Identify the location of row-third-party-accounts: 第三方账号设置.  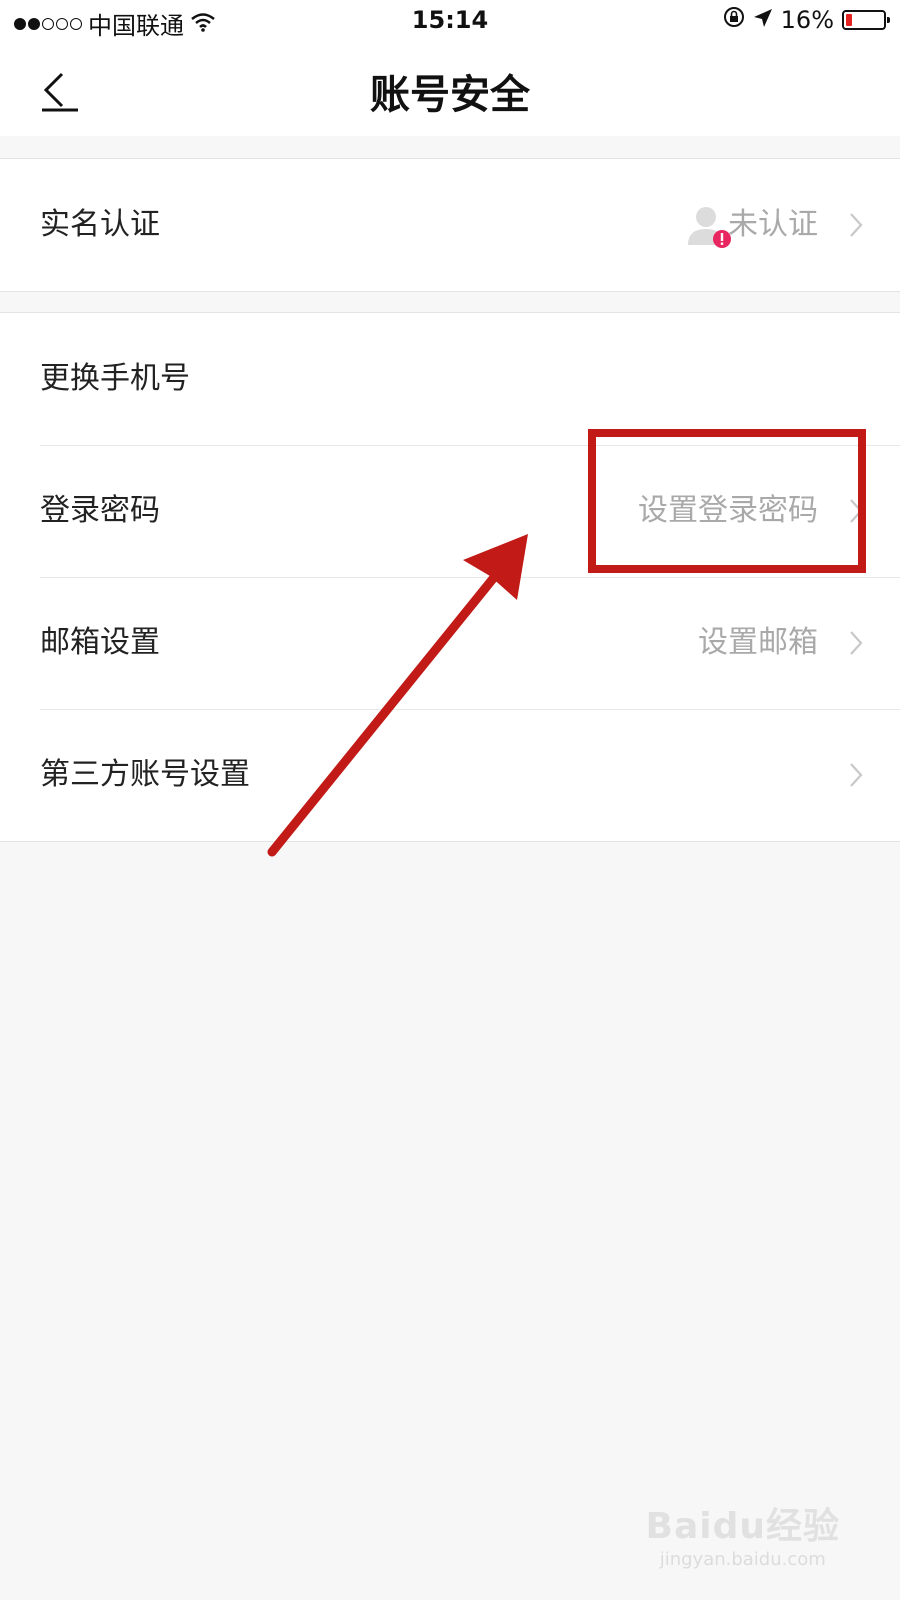
(450, 775).